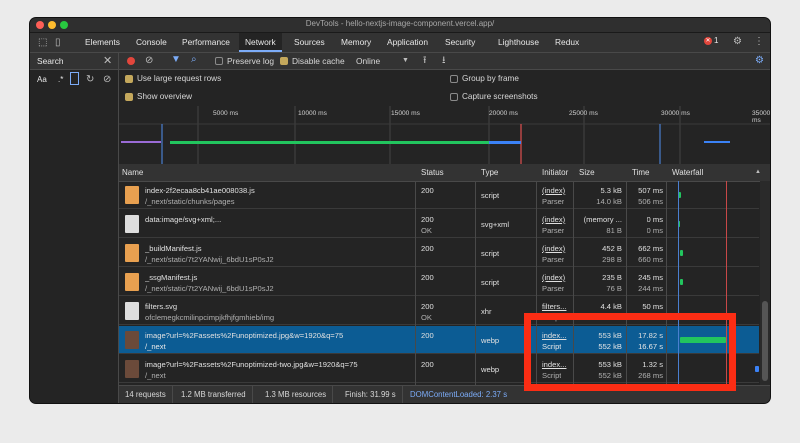 Image resolution: width=800 pixels, height=443 pixels. I want to click on column-header-type: Type, so click(488, 172).